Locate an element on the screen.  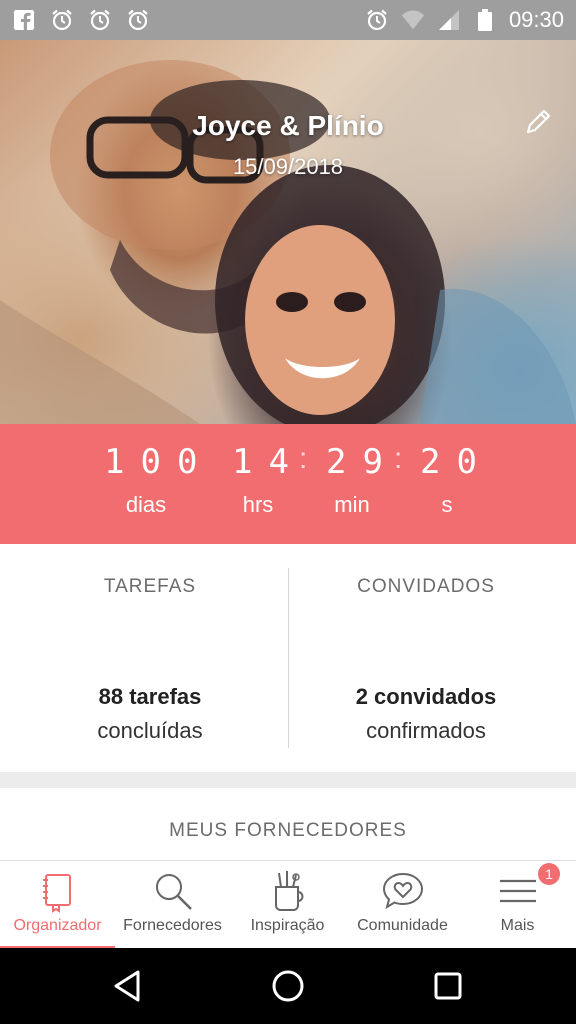
tasks-count: 88 tarefas is located at coordinates (150, 696).